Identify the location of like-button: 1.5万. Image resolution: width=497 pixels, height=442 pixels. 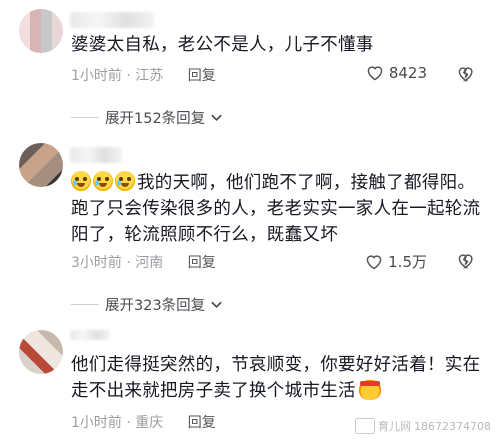
(396, 261).